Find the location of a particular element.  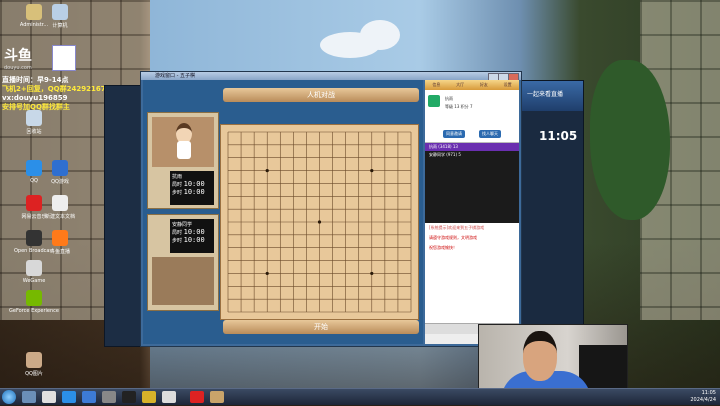

geforce-icon is located at coordinates (34, 298).